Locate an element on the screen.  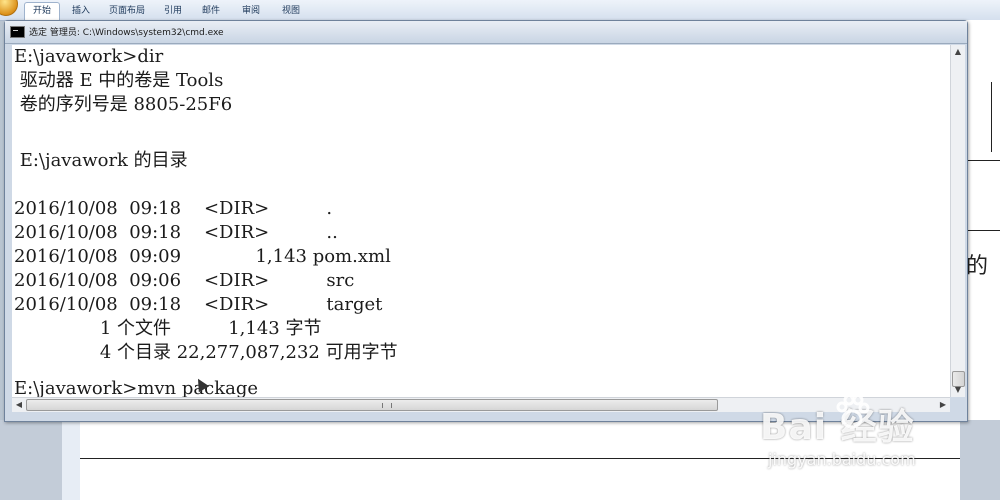
ribbon-tab-page-layout: 页面布局 is located at coordinates (127, 11).